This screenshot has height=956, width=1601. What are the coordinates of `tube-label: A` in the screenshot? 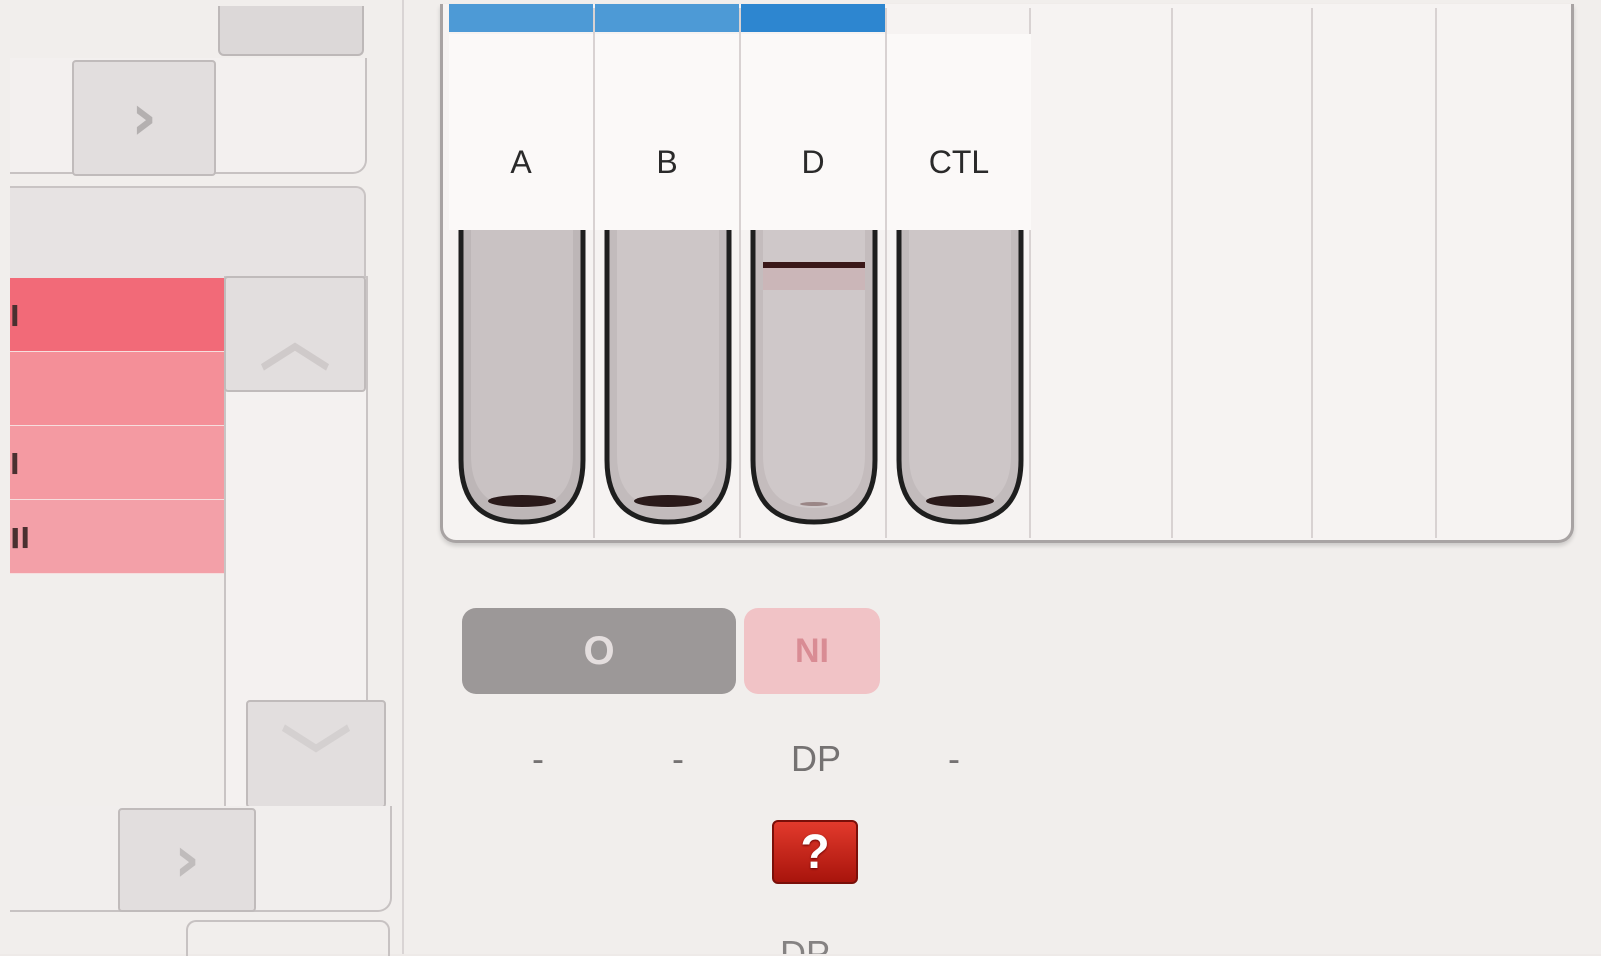 It's located at (521, 162).